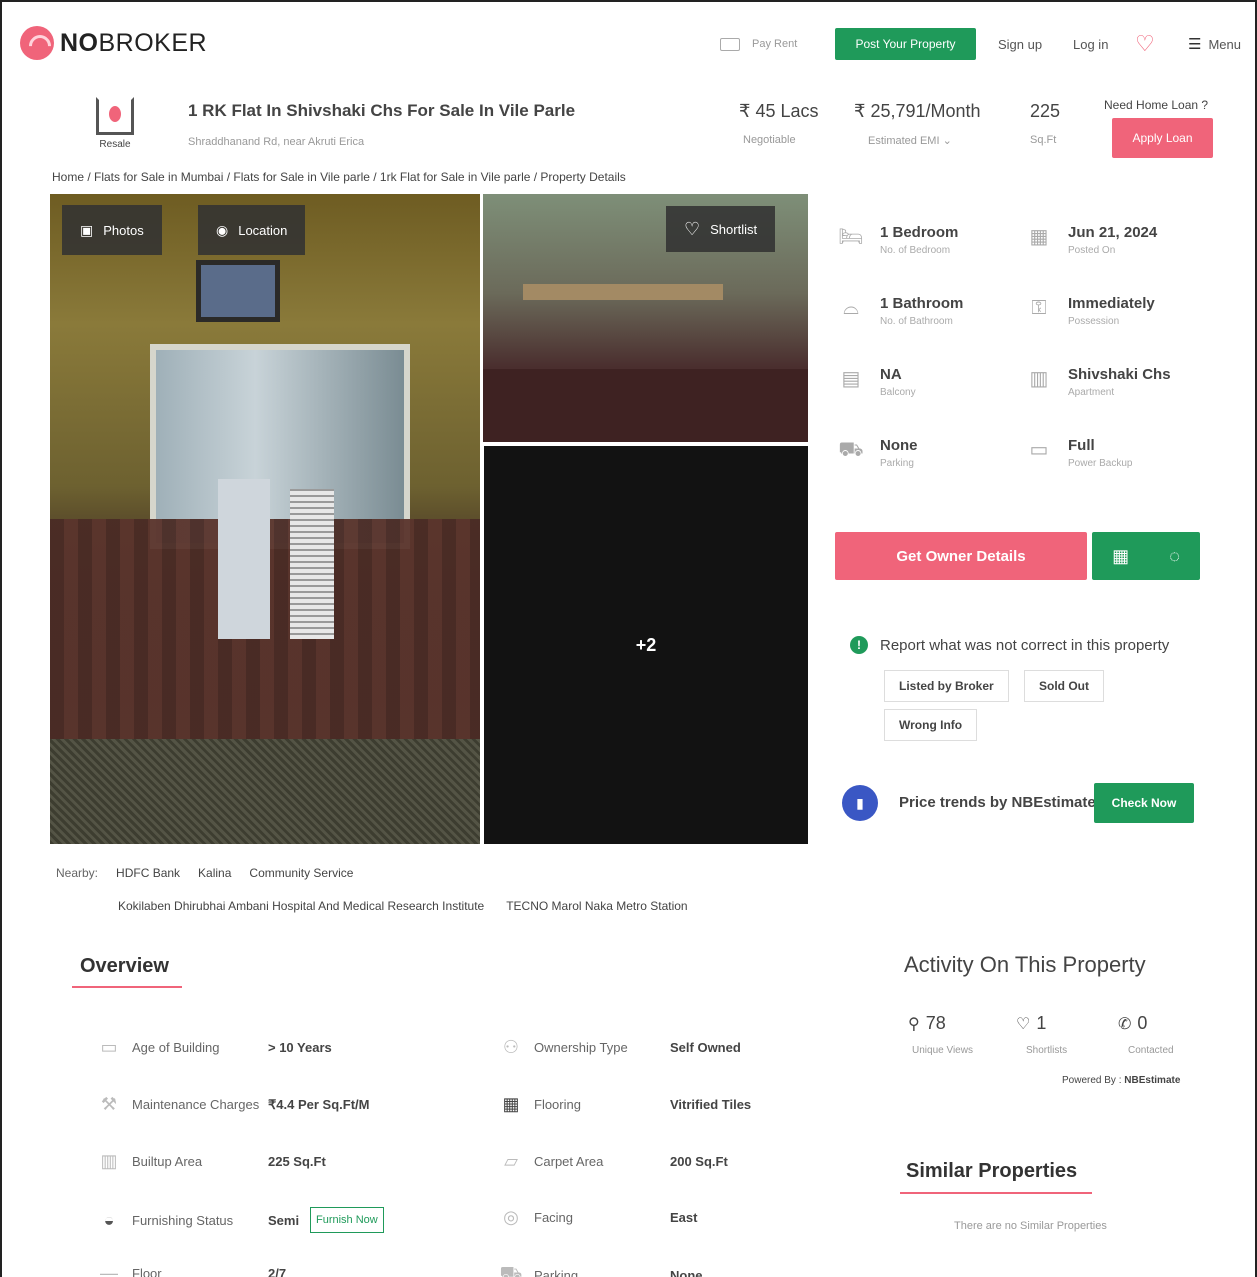 The image size is (1257, 1277). I want to click on report-tag-listed-by-broker: Listed by Broker, so click(946, 686).